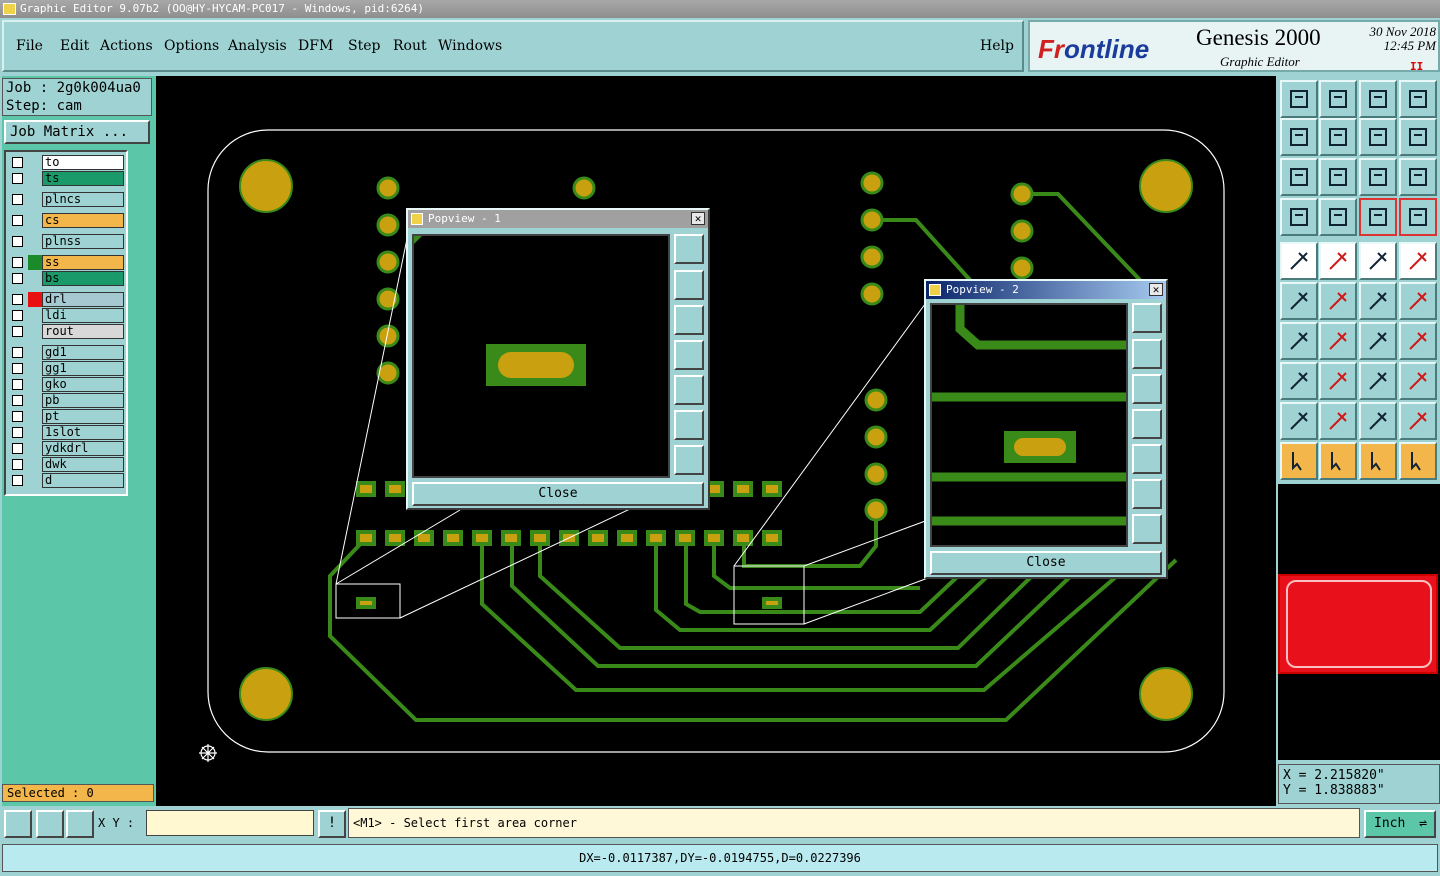 This screenshot has height=876, width=1440. What do you see at coordinates (1147, 354) in the screenshot?
I see `popview-2-pan-up-button` at bounding box center [1147, 354].